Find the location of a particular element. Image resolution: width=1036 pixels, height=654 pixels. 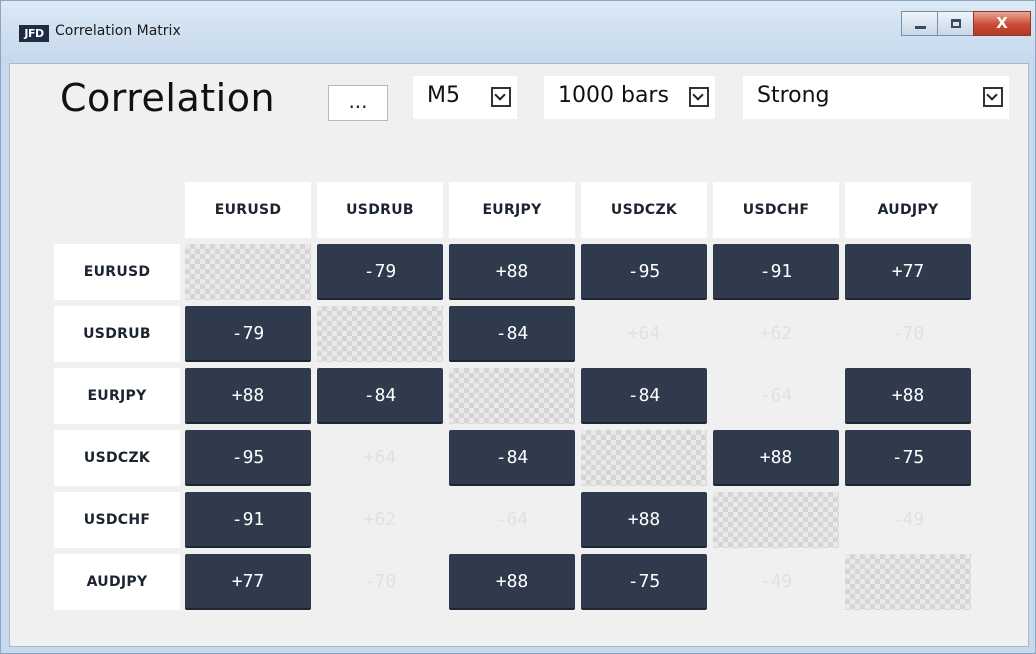

maximize-icon is located at coordinates (956, 23).